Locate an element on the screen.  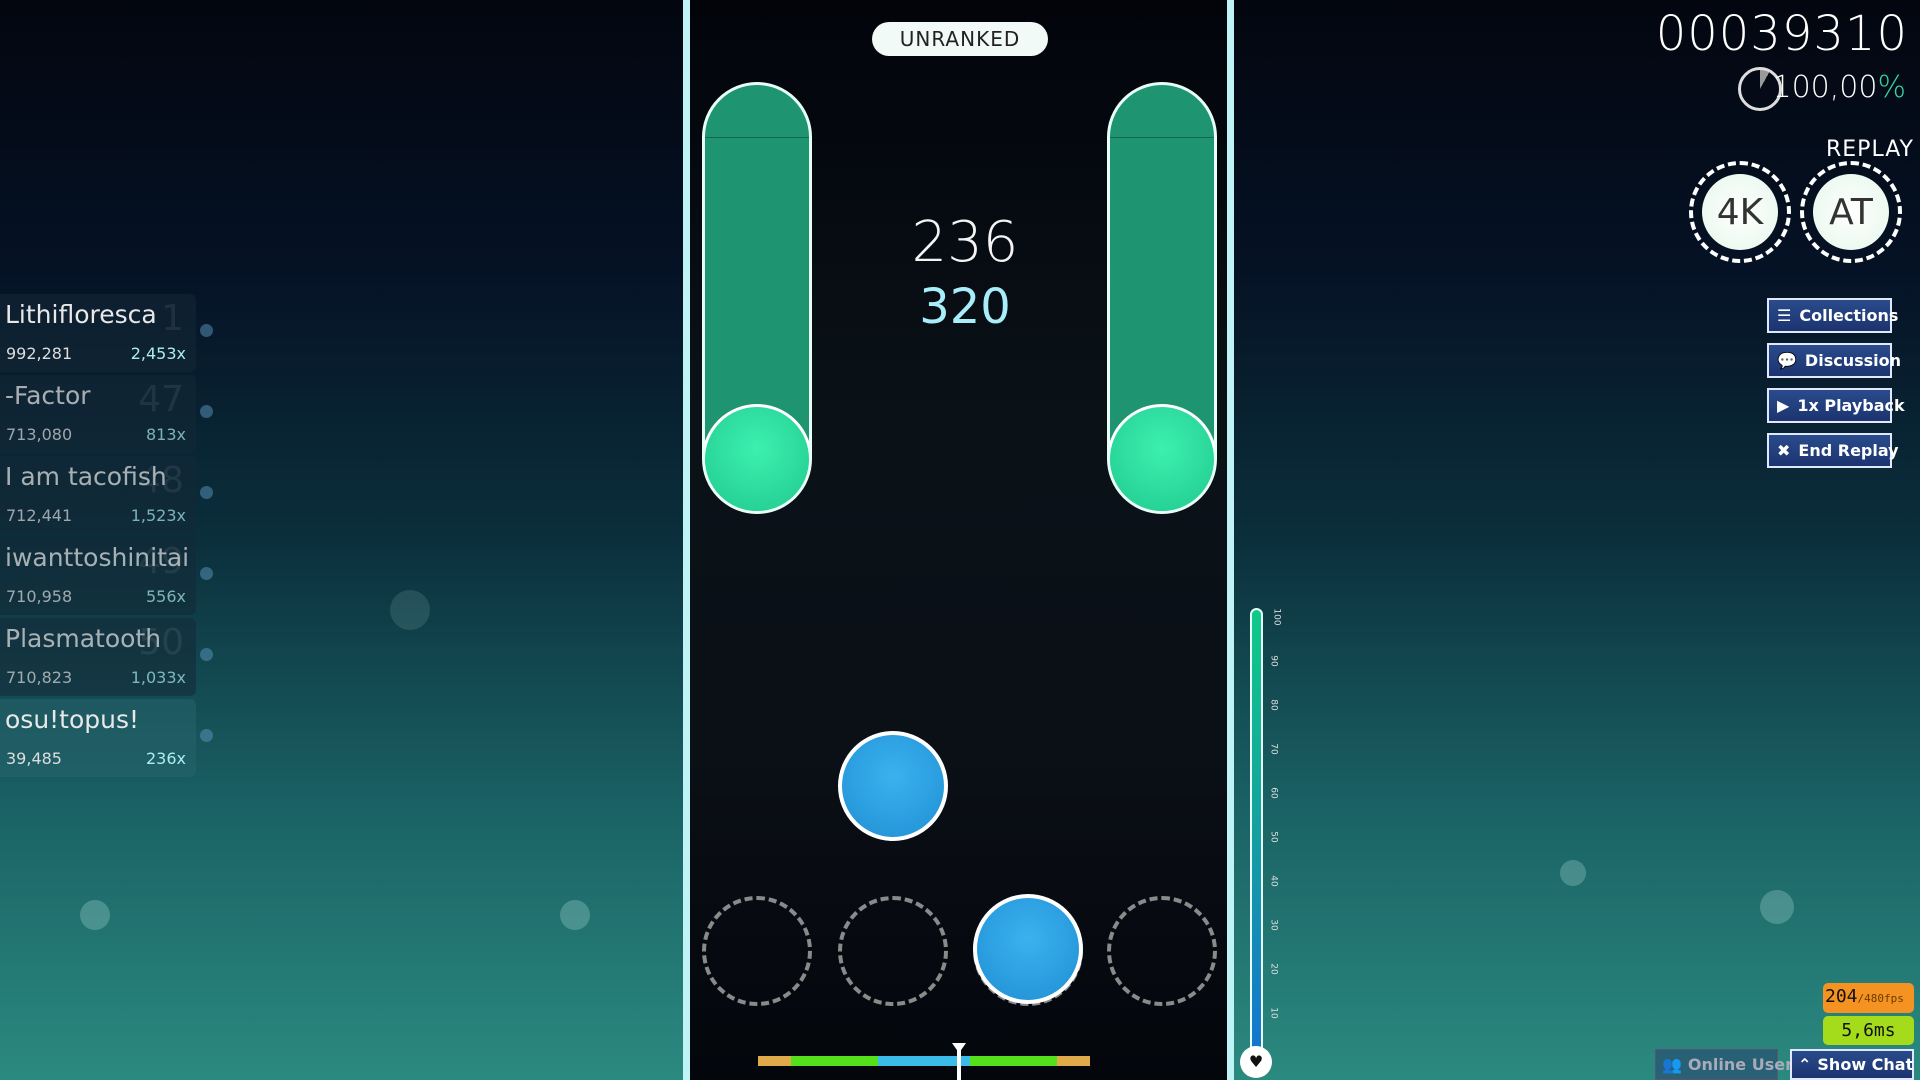
player-name: -Factor is located at coordinates (48, 395).